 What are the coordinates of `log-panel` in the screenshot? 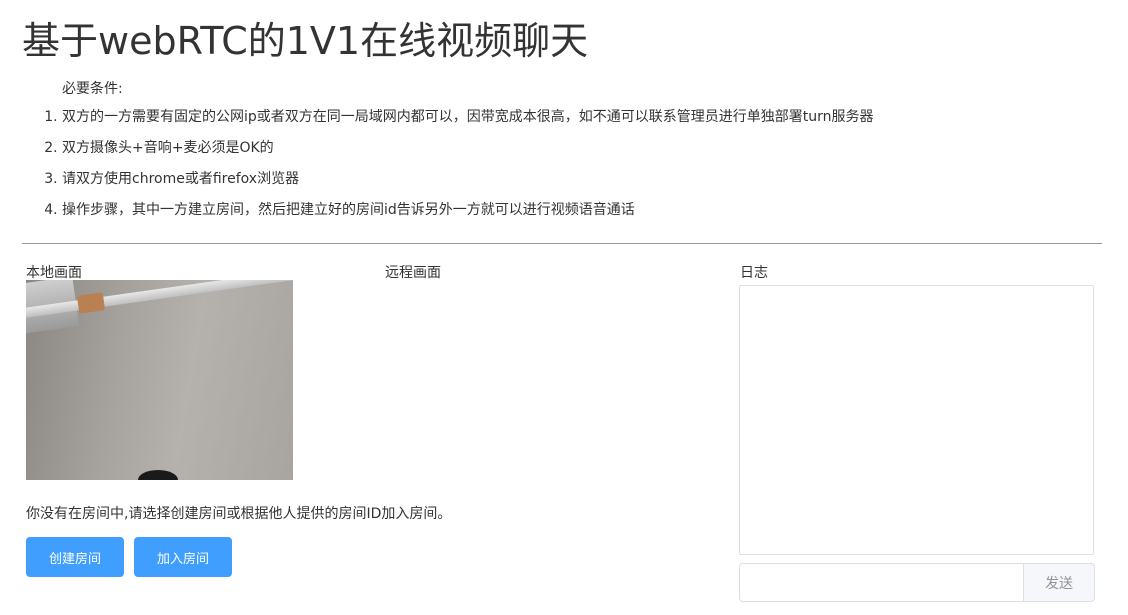 It's located at (916, 420).